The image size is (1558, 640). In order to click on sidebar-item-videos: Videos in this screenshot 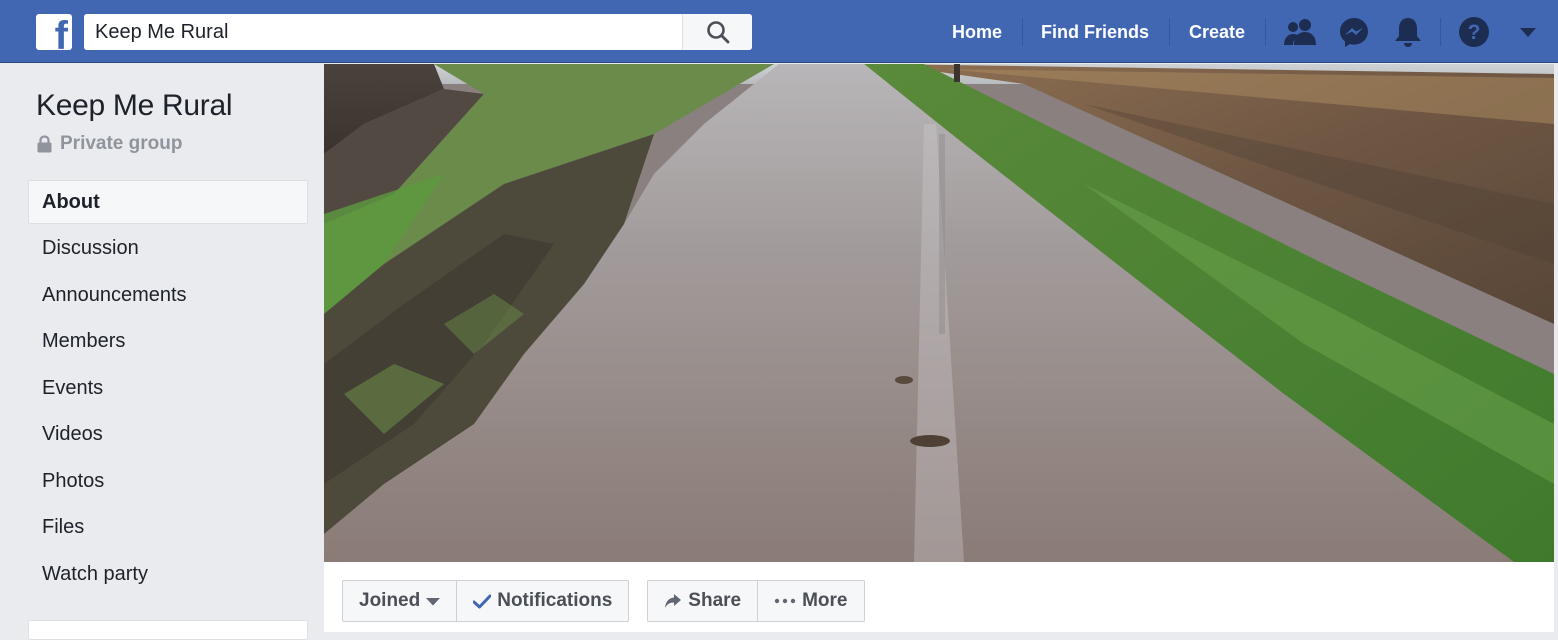, I will do `click(168, 435)`.